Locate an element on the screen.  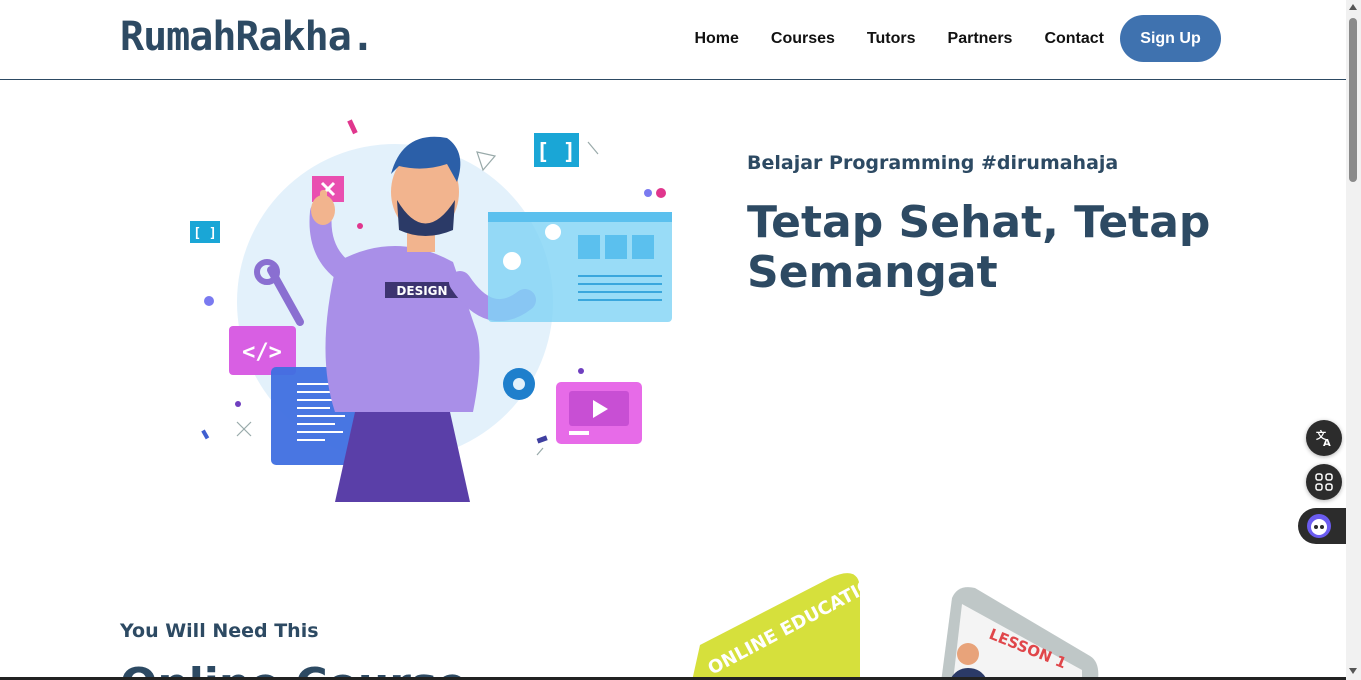
assistant-button is located at coordinates (1322, 526).